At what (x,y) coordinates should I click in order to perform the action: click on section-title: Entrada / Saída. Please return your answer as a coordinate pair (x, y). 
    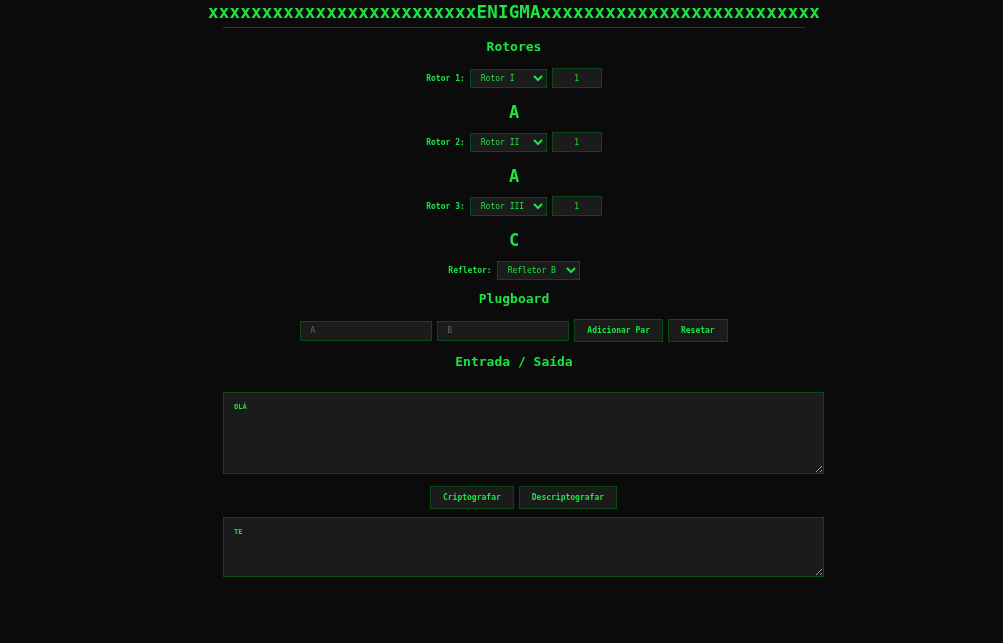
    Looking at the image, I should click on (514, 362).